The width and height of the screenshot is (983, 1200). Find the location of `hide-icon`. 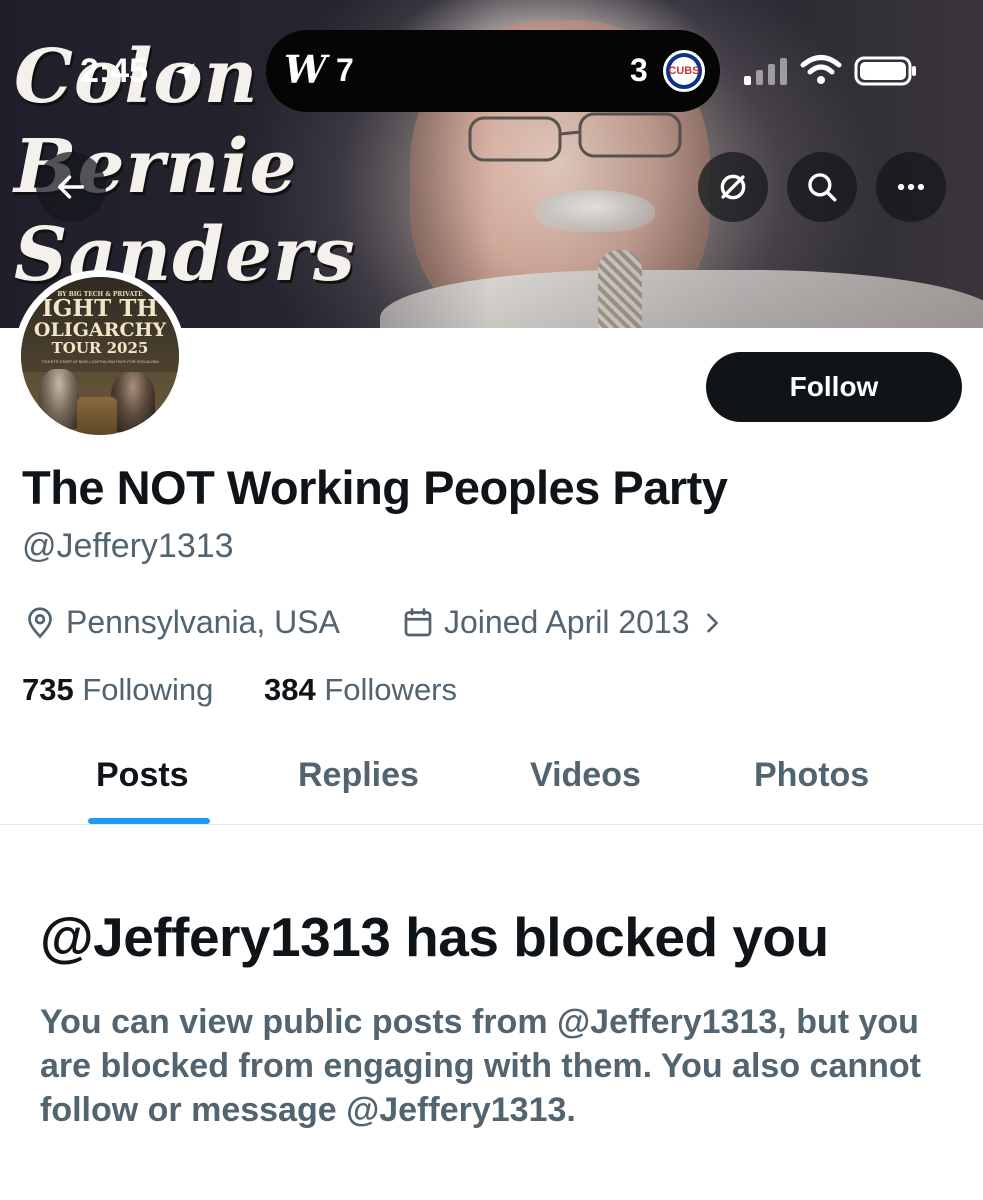

hide-icon is located at coordinates (733, 187).